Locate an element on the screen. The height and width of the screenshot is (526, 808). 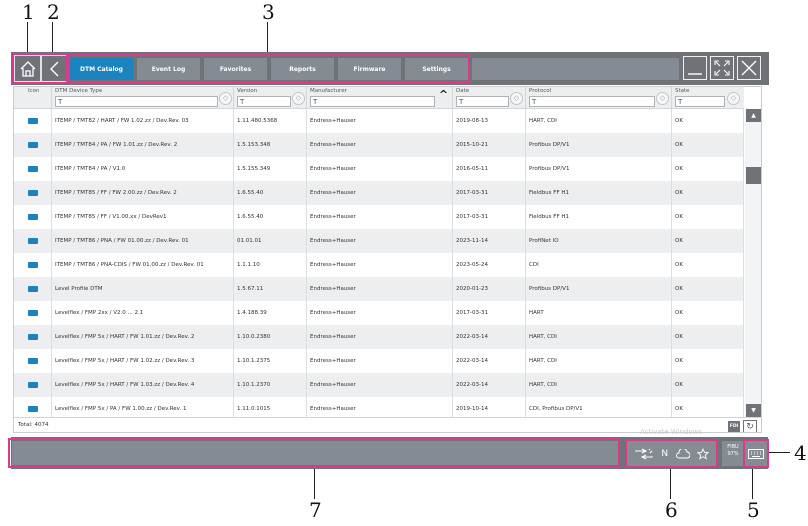
vertical-scrollbar: ▲ ▼ is located at coordinates (753, 263).